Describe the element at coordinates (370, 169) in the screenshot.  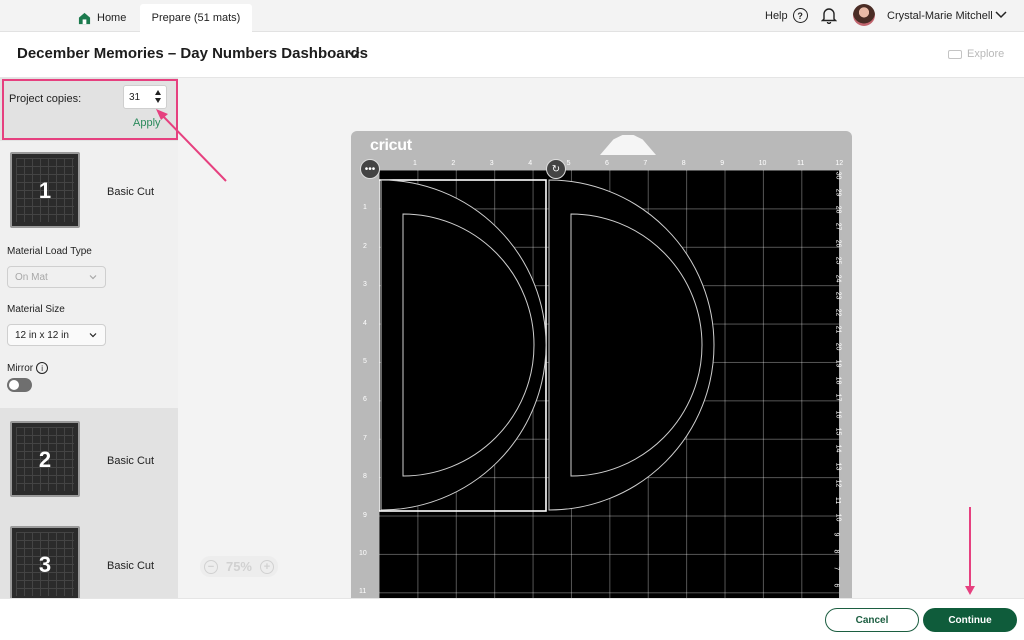
I see `more-options-button: •••` at that location.